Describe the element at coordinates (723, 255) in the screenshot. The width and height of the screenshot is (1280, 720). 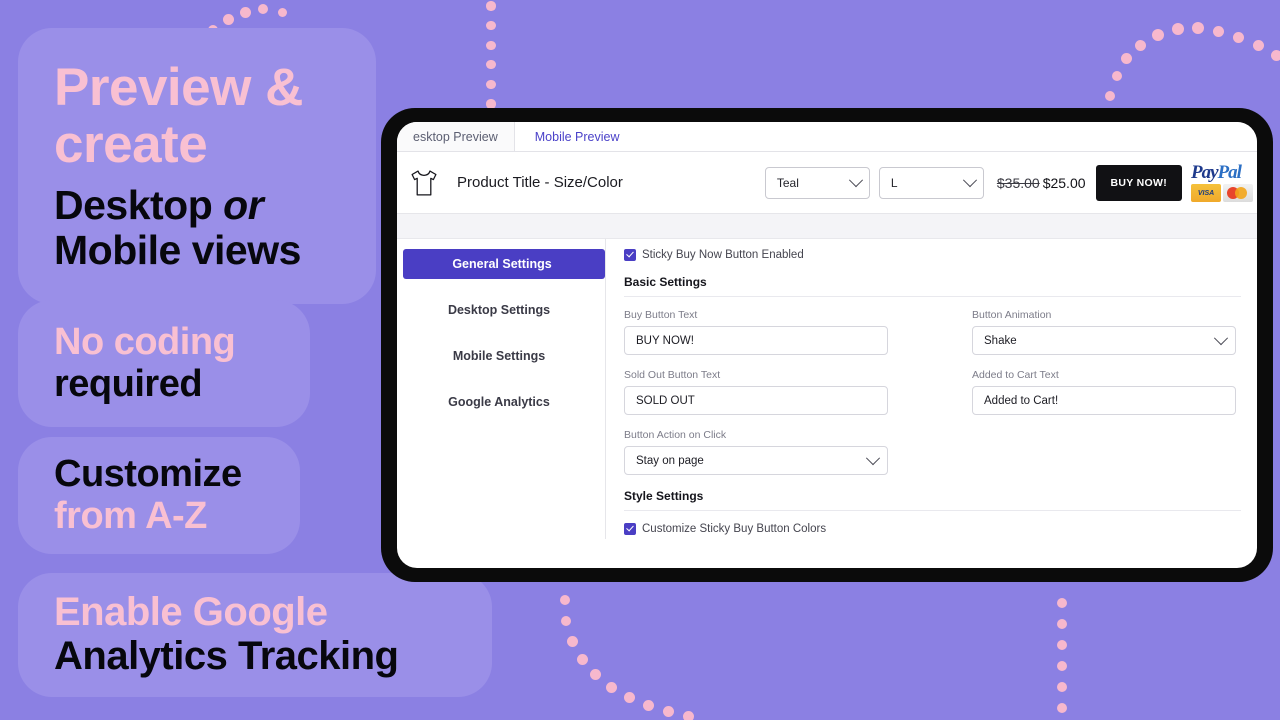
I see `sticky-enabled-label: Sticky Buy Now Button Enabled` at that location.